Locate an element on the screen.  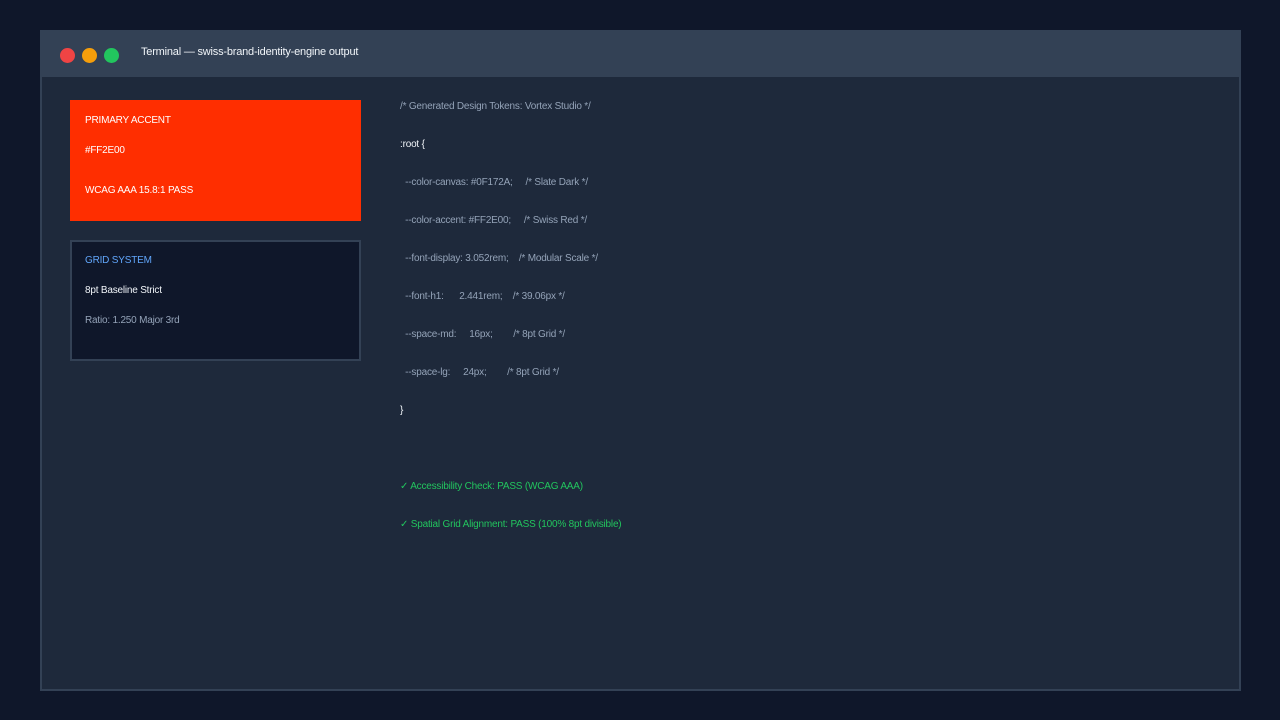
minimize-window-button is located at coordinates (89, 55).